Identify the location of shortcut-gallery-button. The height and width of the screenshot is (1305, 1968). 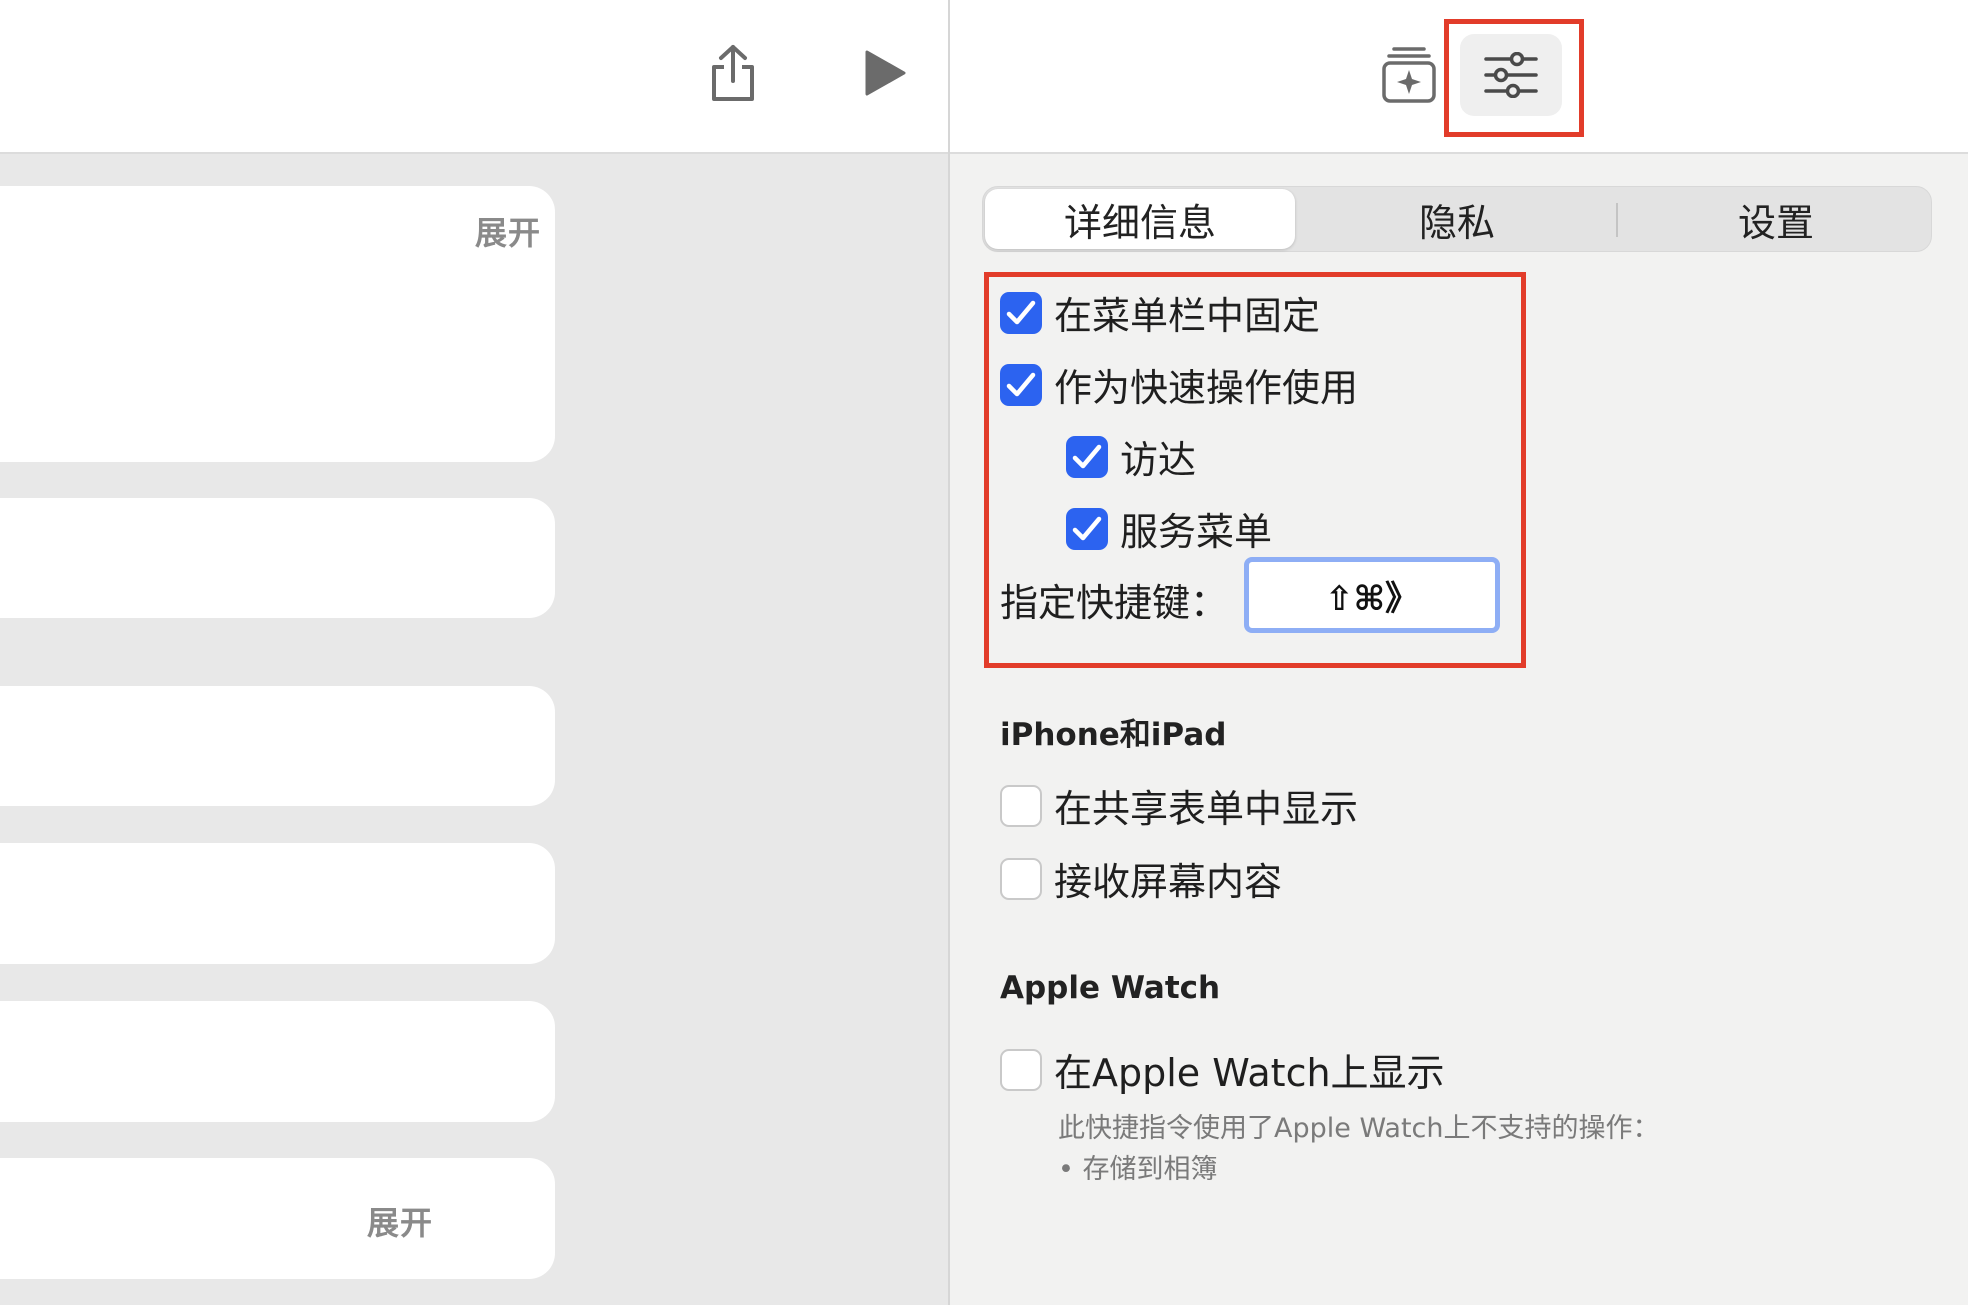
(1409, 75).